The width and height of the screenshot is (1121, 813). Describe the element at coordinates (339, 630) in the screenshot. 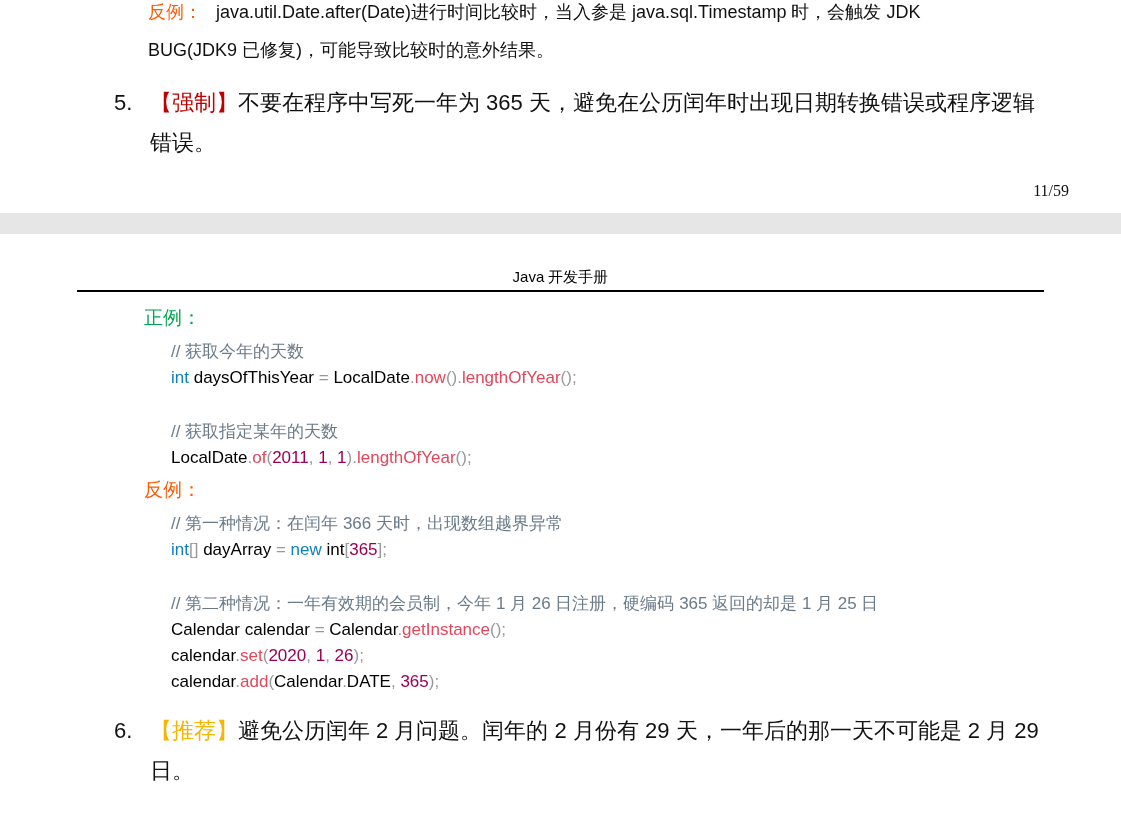

I see `code-line: Calendar calendar = Calendar.getInstance();` at that location.